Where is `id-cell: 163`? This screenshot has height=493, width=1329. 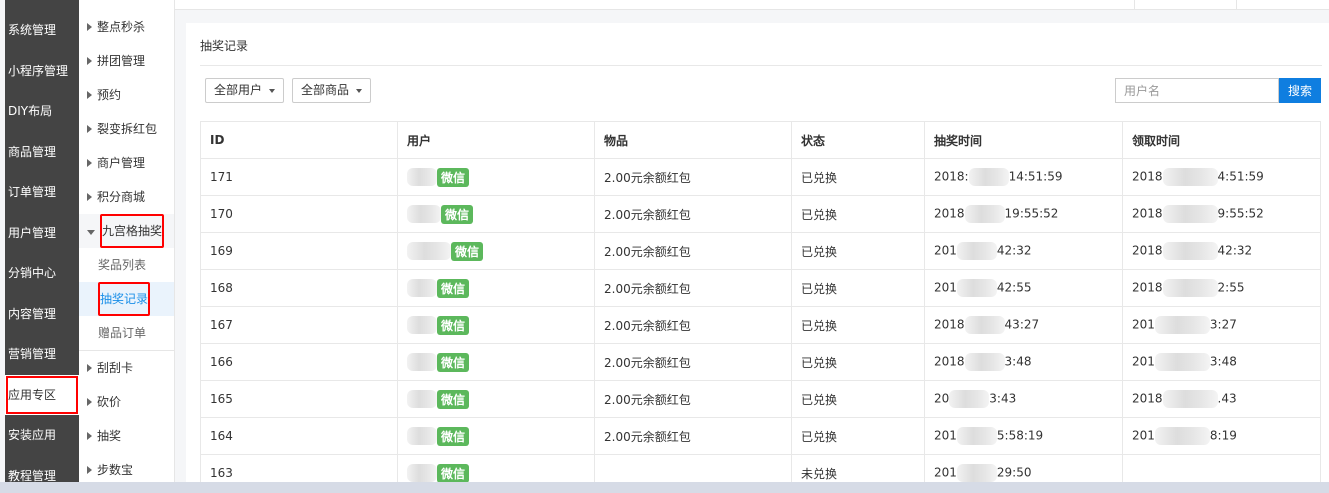 id-cell: 163 is located at coordinates (299, 468).